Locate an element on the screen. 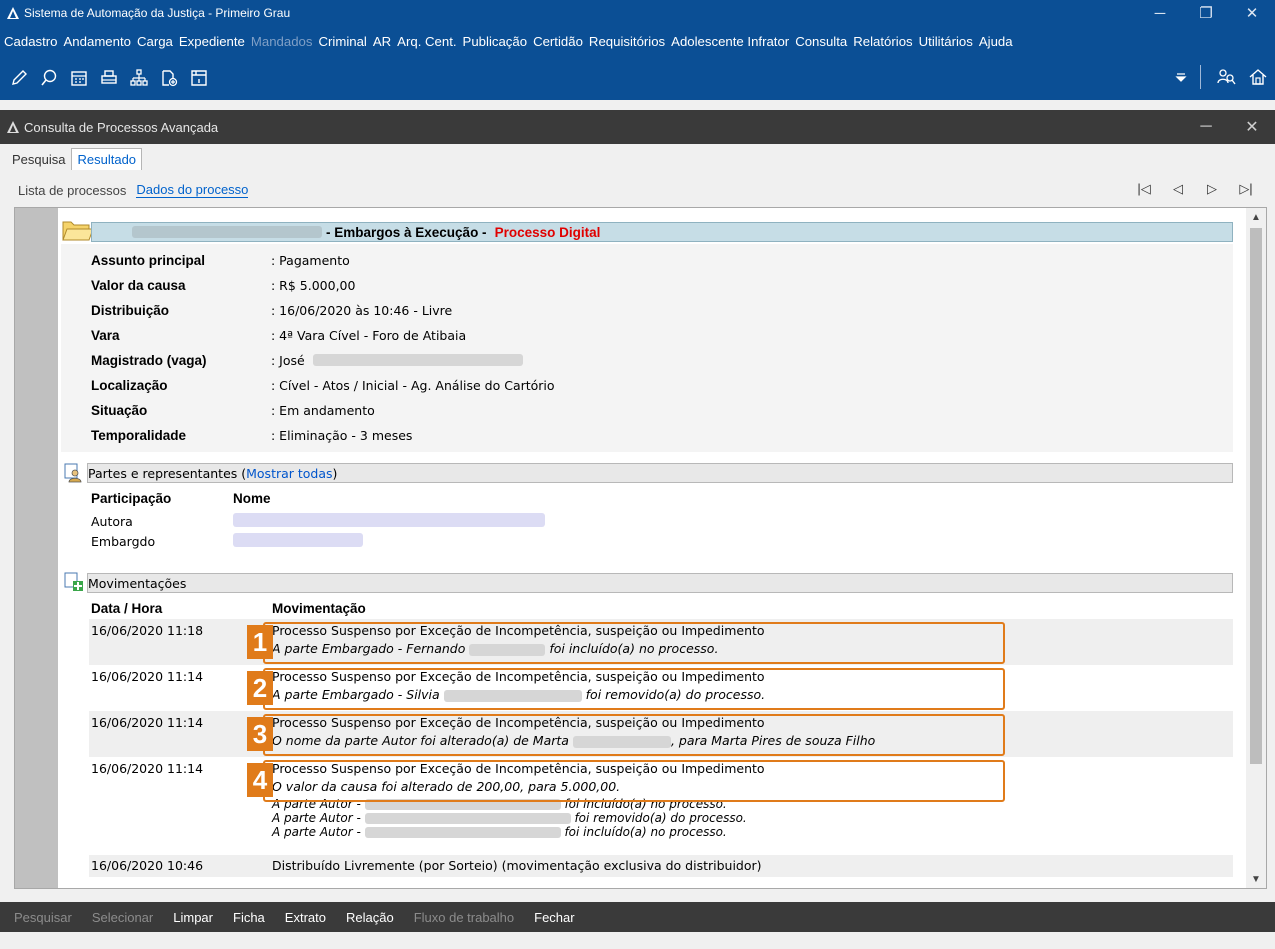 The width and height of the screenshot is (1275, 949). digital-process-label: Processo Digital is located at coordinates (547, 232).